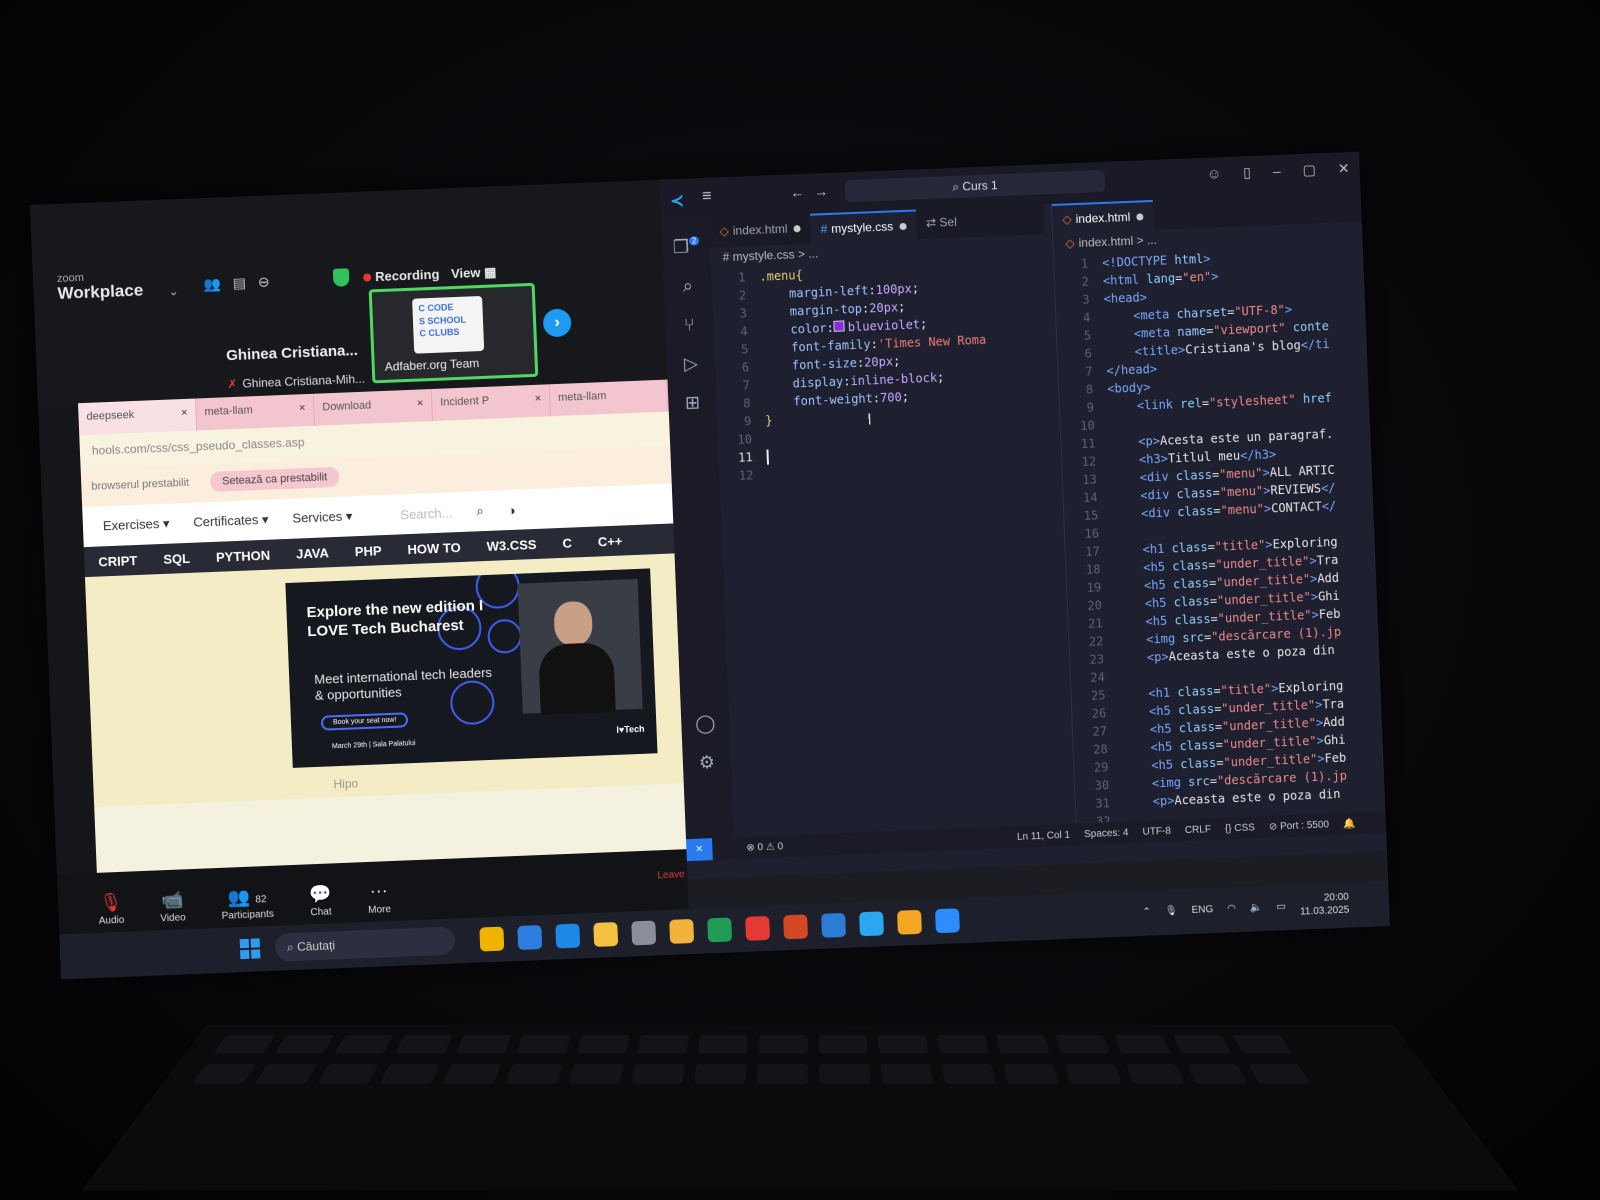  Describe the element at coordinates (1146, 911) in the screenshot. I see `chevron-up-icon: ⌃` at that location.